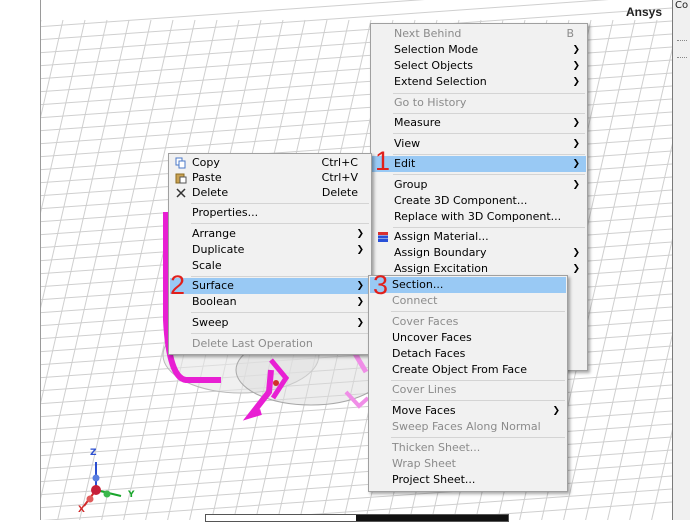 The width and height of the screenshot is (690, 522). Describe the element at coordinates (424, 463) in the screenshot. I see `menu-item-wrap-sheet: Wrap Sheet` at that location.